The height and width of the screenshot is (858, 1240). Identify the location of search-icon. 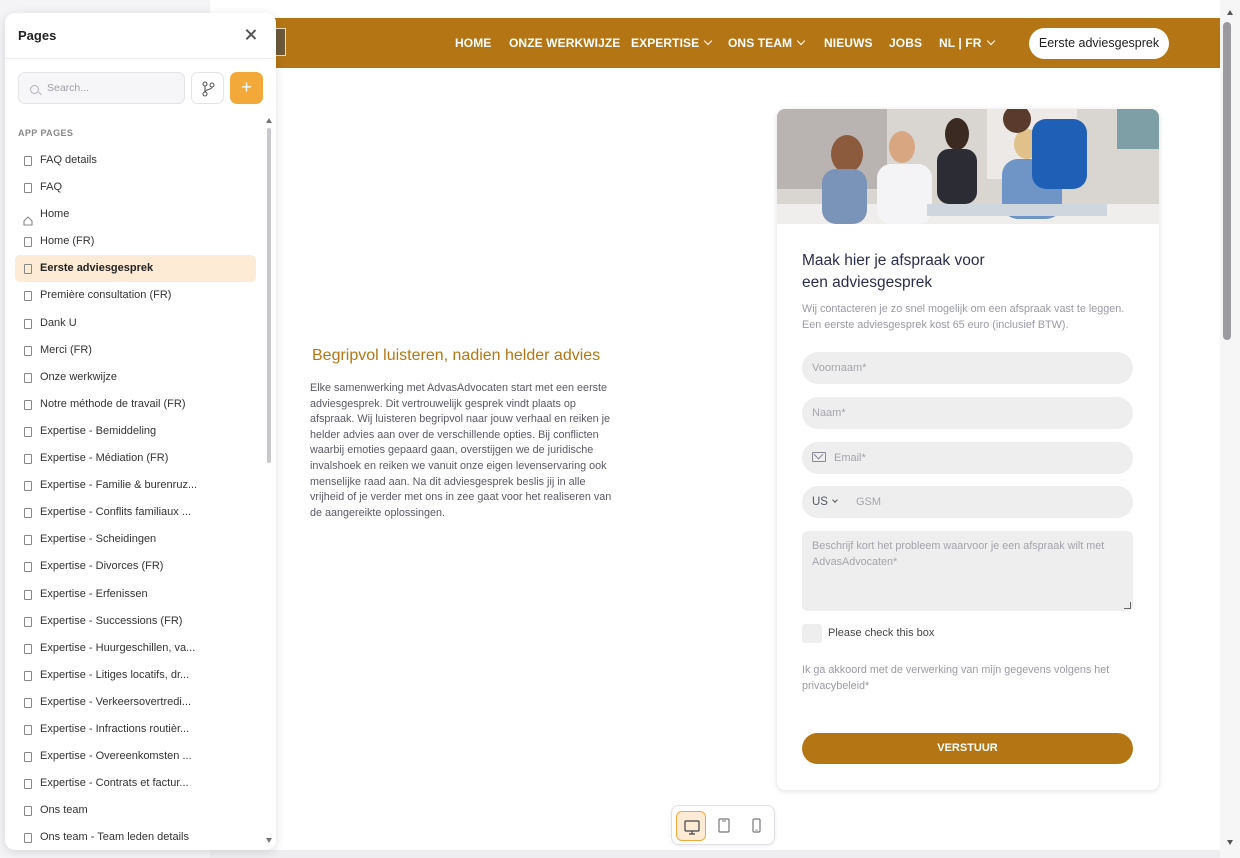
(34, 89).